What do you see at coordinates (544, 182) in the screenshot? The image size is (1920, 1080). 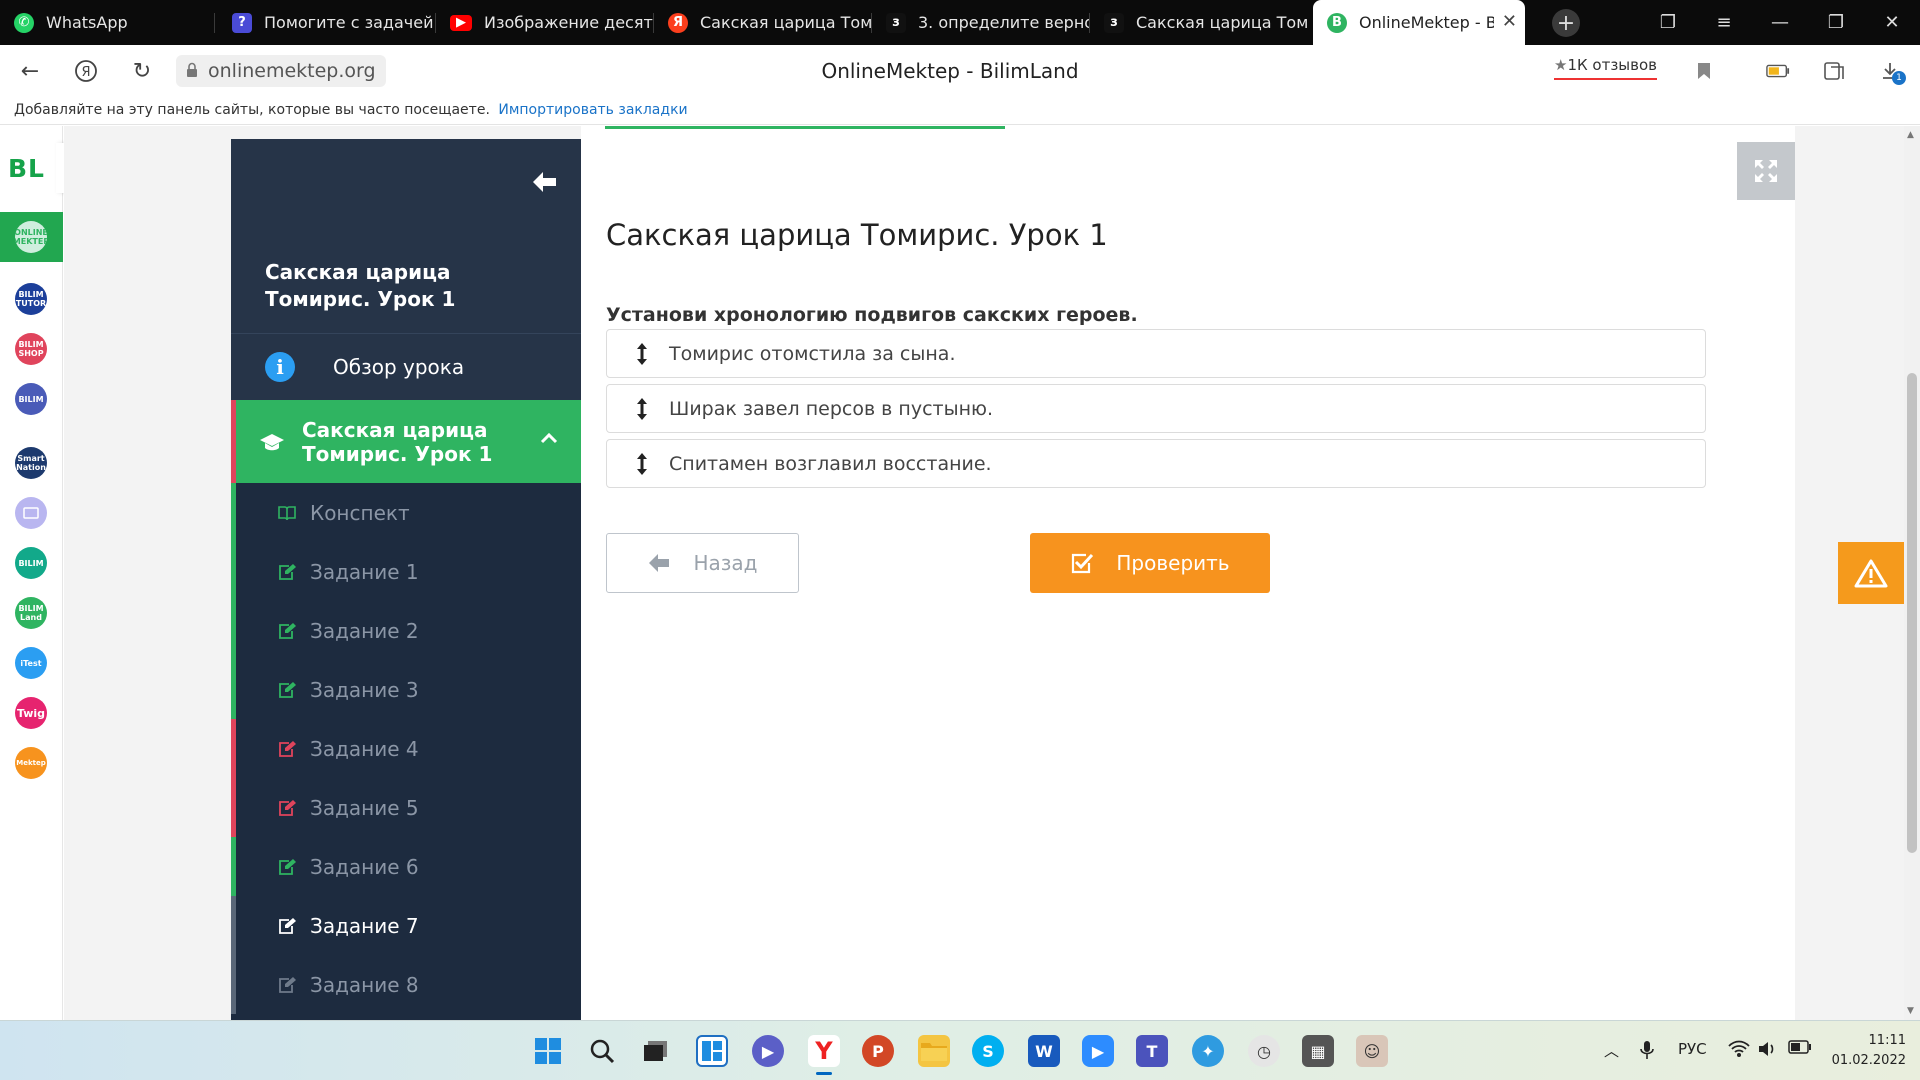 I see `collapse-nav-arrow-icon` at bounding box center [544, 182].